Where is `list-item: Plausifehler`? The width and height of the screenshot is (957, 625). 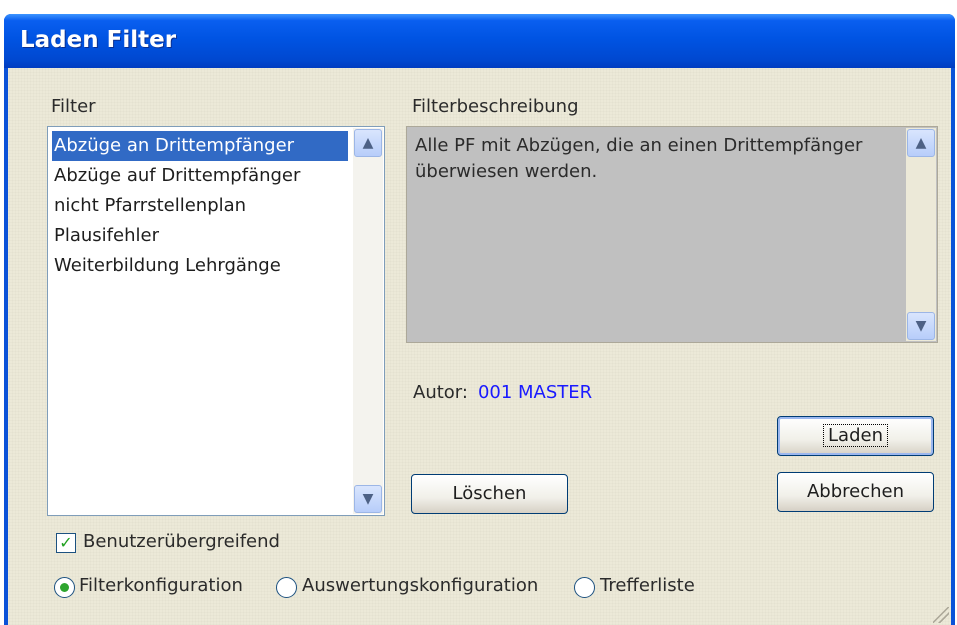
list-item: Plausifehler is located at coordinates (200, 236).